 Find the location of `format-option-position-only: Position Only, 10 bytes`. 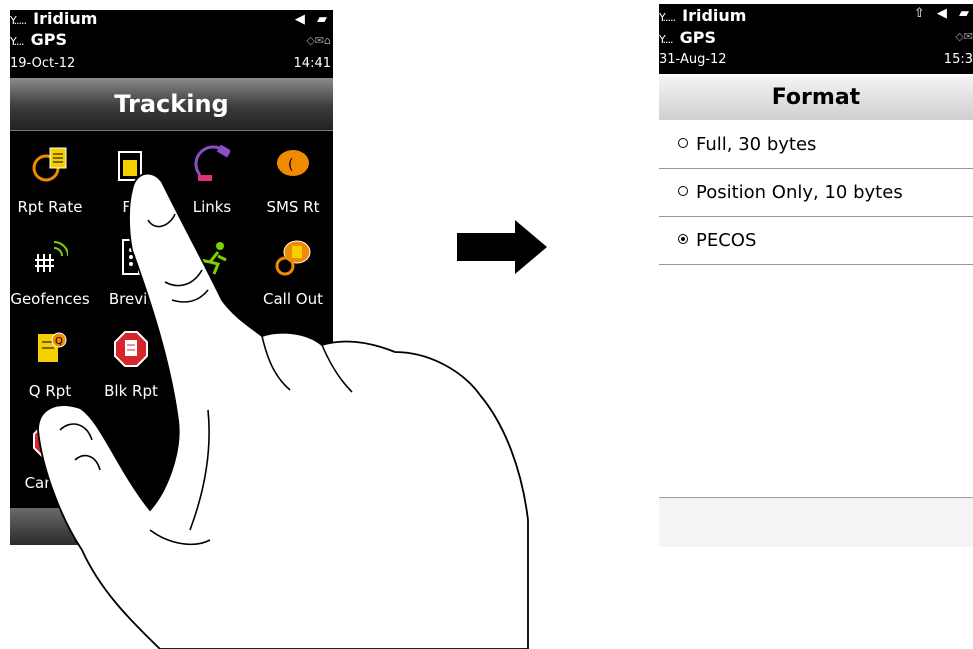

format-option-position-only: Position Only, 10 bytes is located at coordinates (816, 193).